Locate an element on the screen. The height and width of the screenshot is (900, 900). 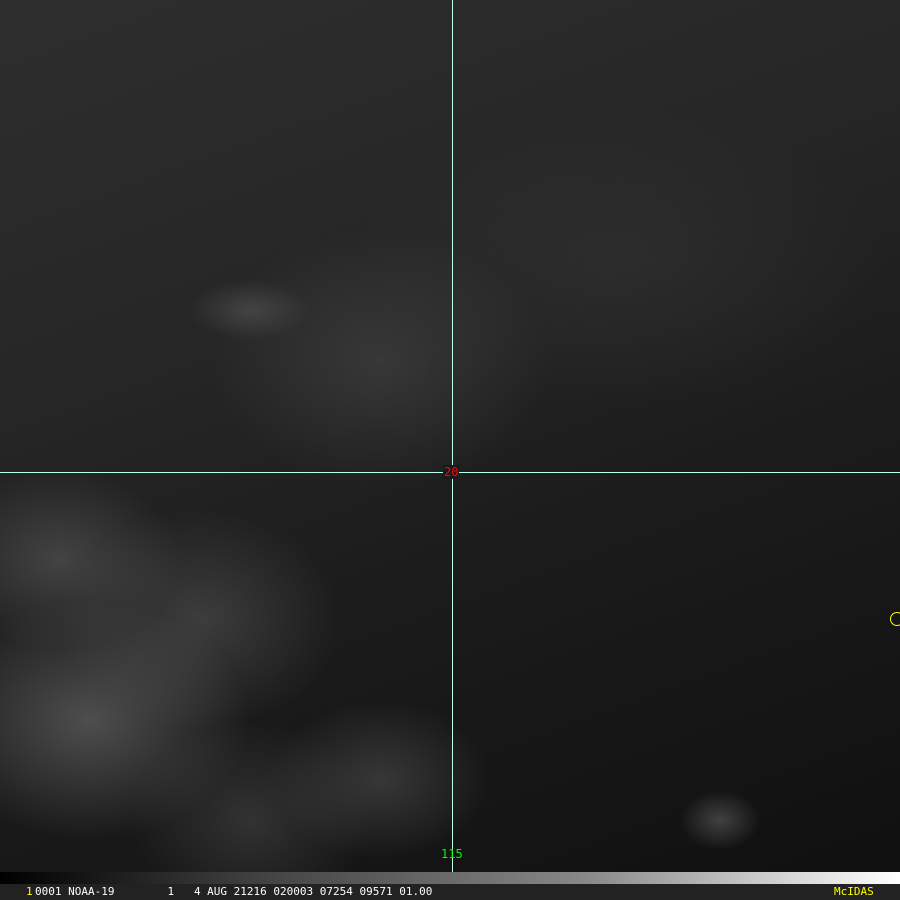
latitude-label: 20 is located at coordinates (451, 472).